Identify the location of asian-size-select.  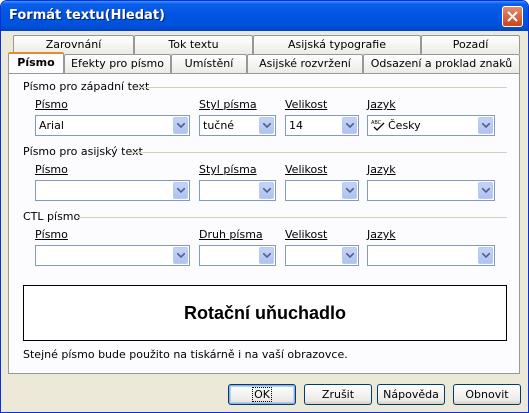
(322, 190).